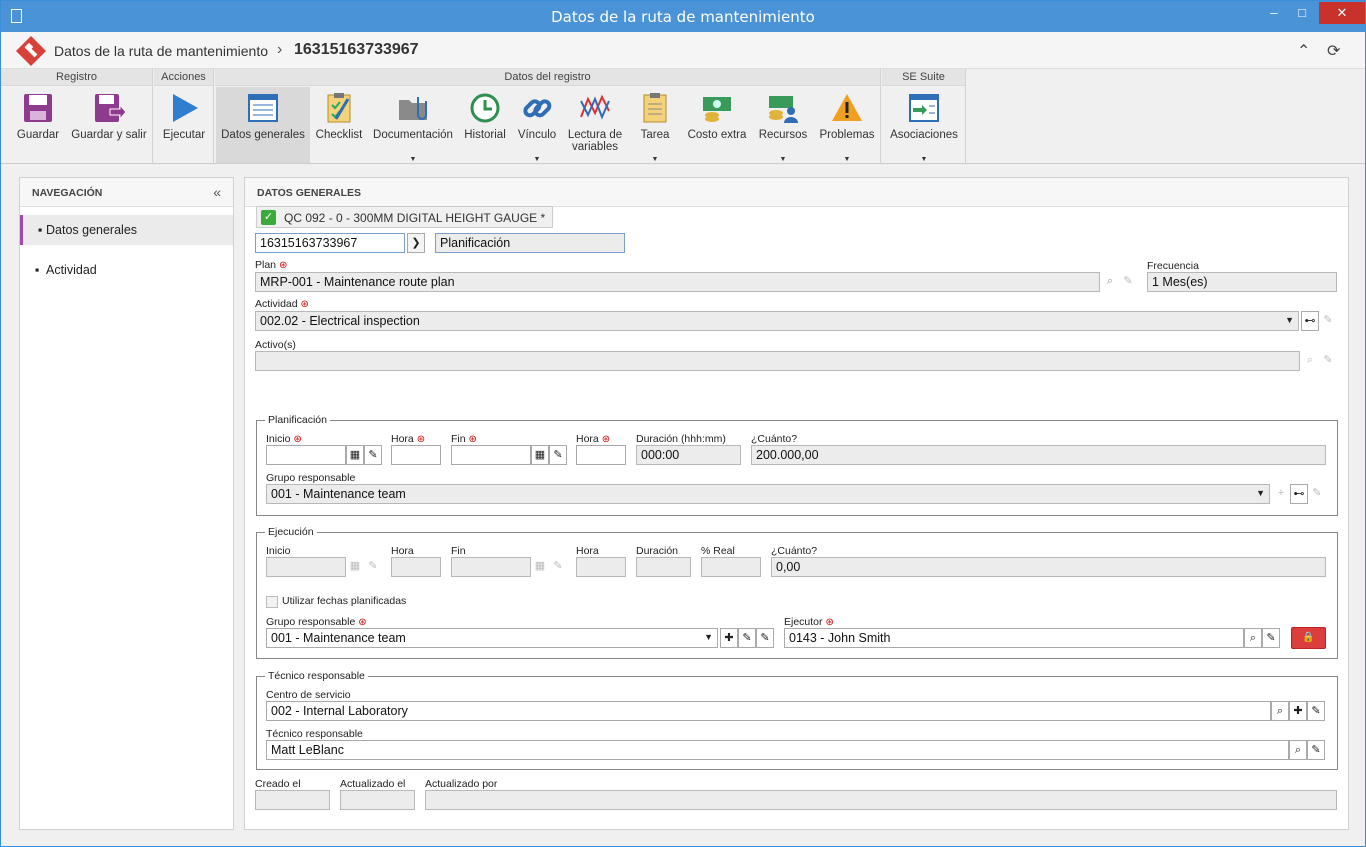  I want to click on exec-start-label: Inicio, so click(278, 551).